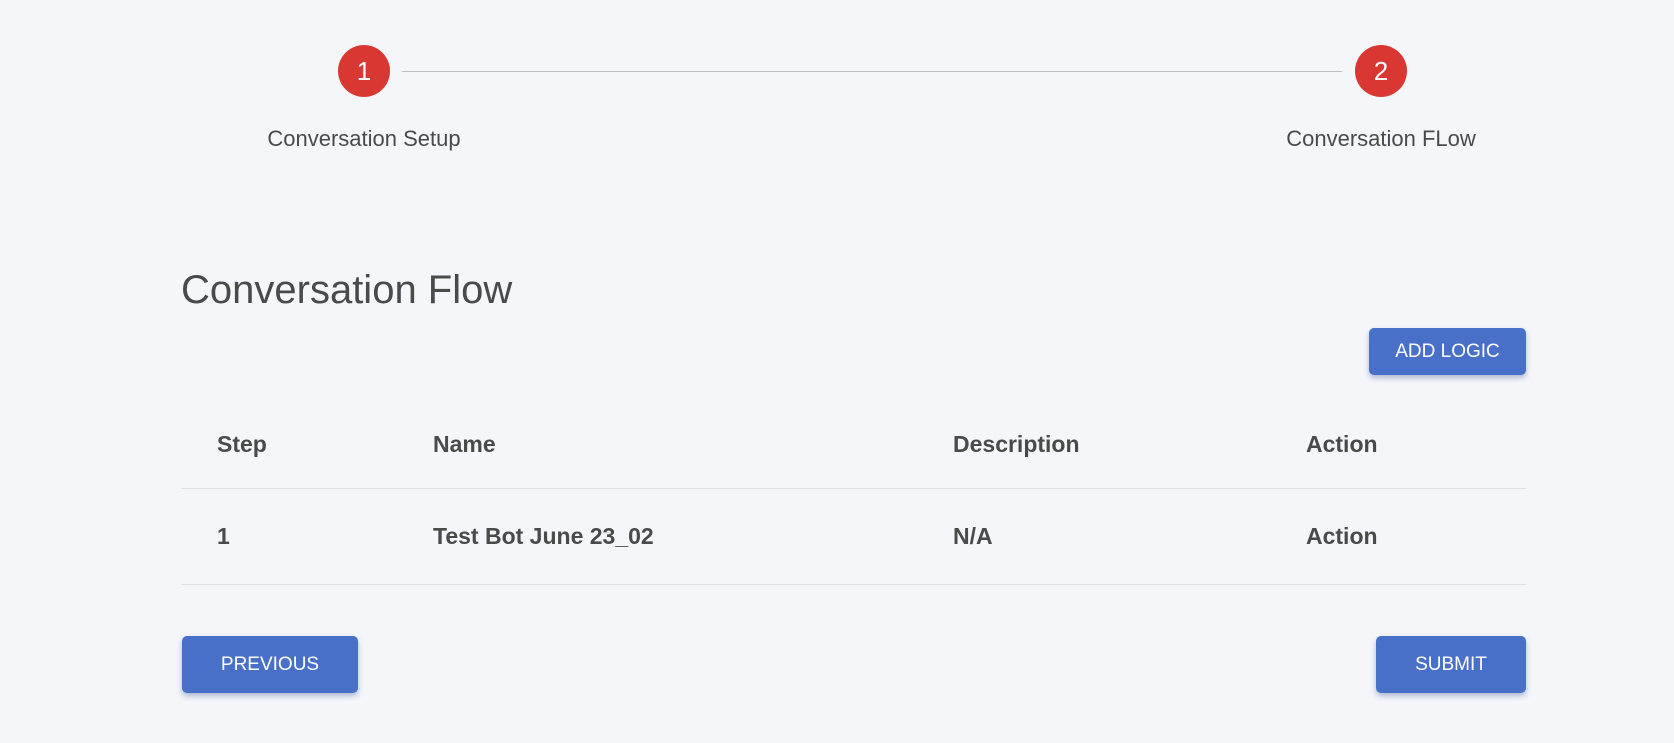 This screenshot has height=743, width=1674. Describe the element at coordinates (693, 536) in the screenshot. I see `cell-name: Test Bot June 23_02` at that location.